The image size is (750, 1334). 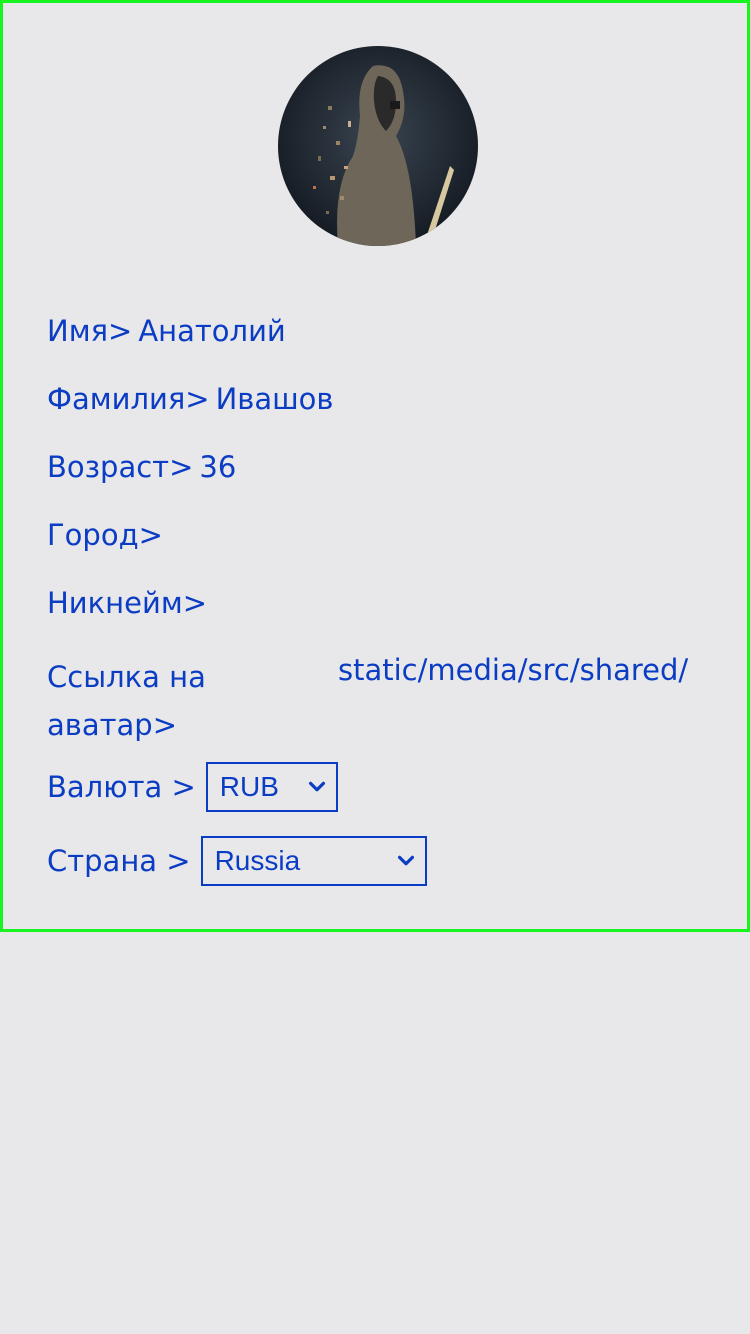 I want to click on avatar, so click(x=378, y=146).